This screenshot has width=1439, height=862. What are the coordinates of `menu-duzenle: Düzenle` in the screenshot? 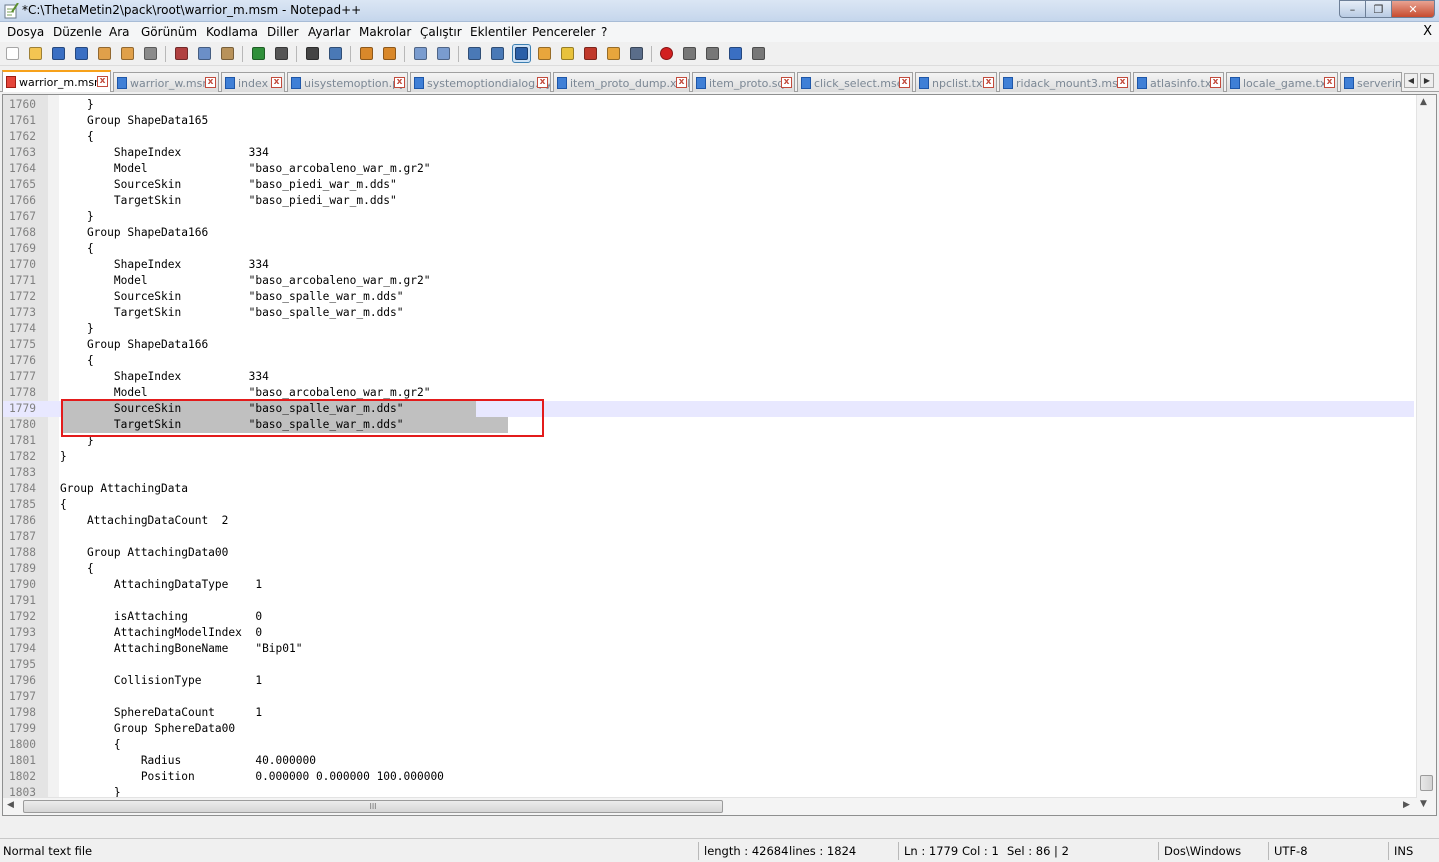 It's located at (77, 32).